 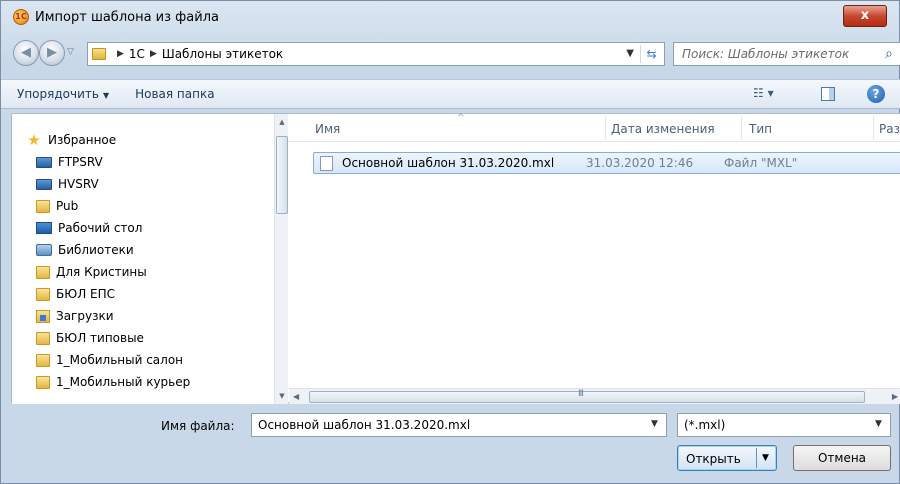 What do you see at coordinates (96, 250) in the screenshot?
I see `sidebar-item-label: Библиотеки` at bounding box center [96, 250].